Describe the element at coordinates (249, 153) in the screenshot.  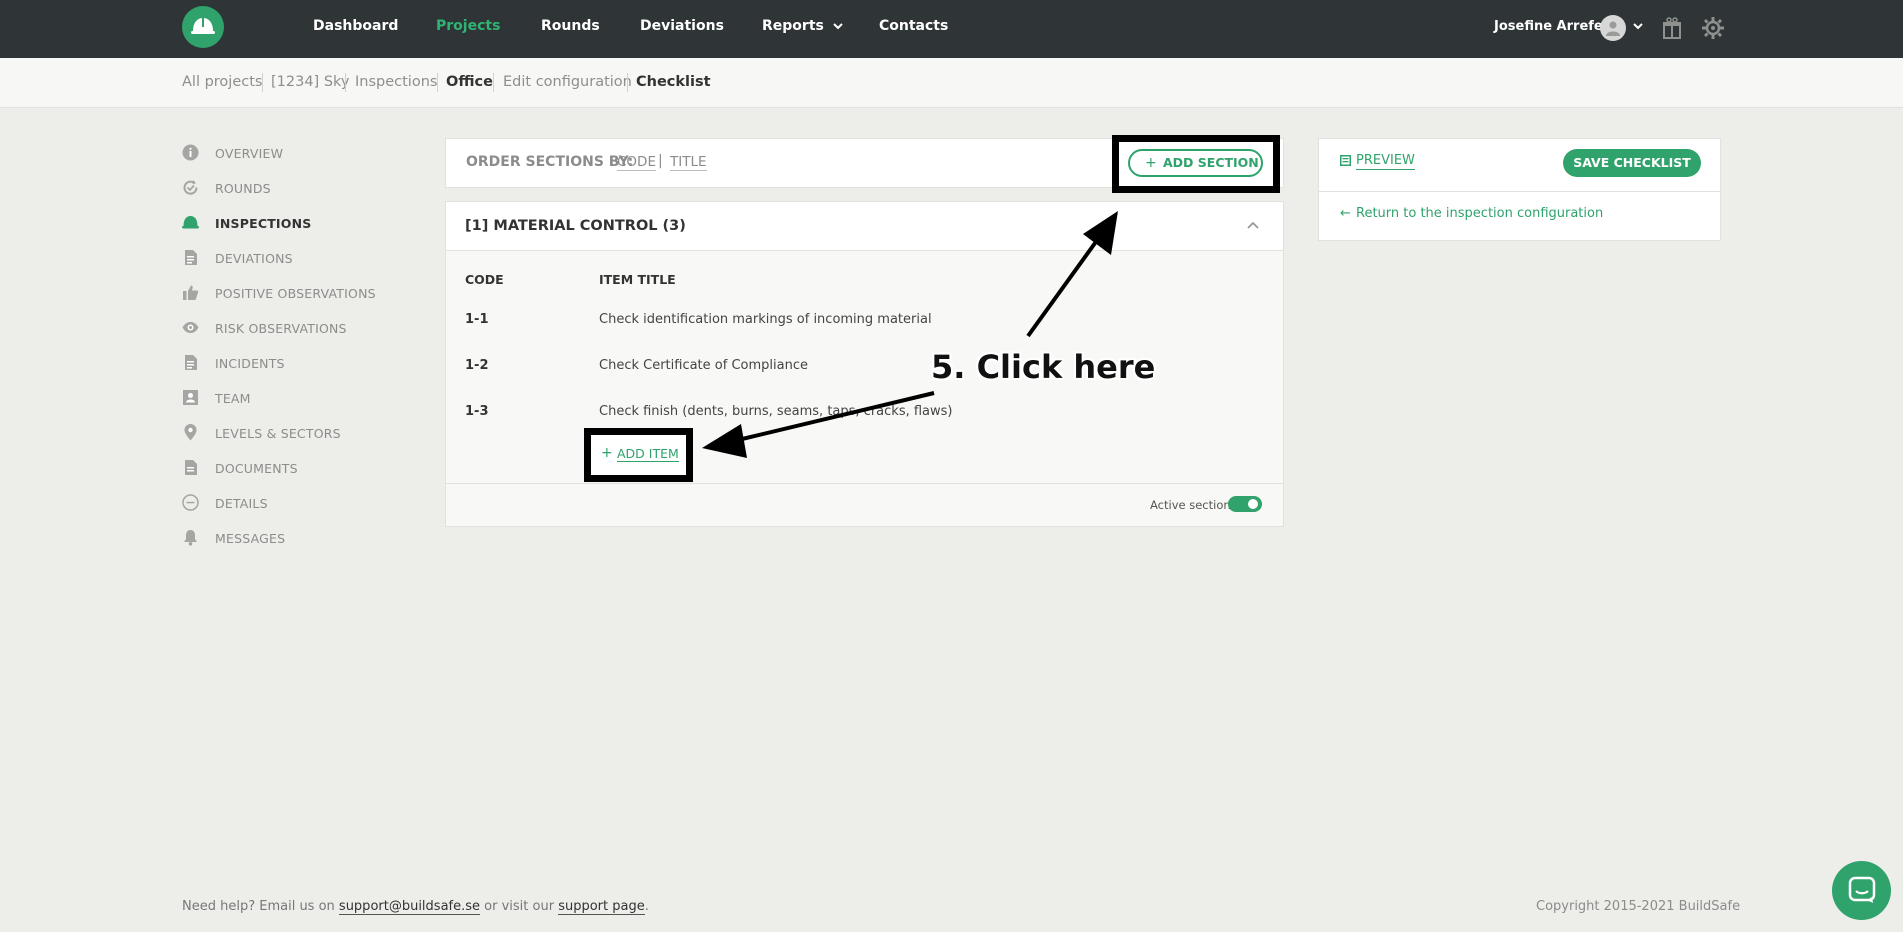
I see `sidebar-item-label: OVERVIEW` at that location.